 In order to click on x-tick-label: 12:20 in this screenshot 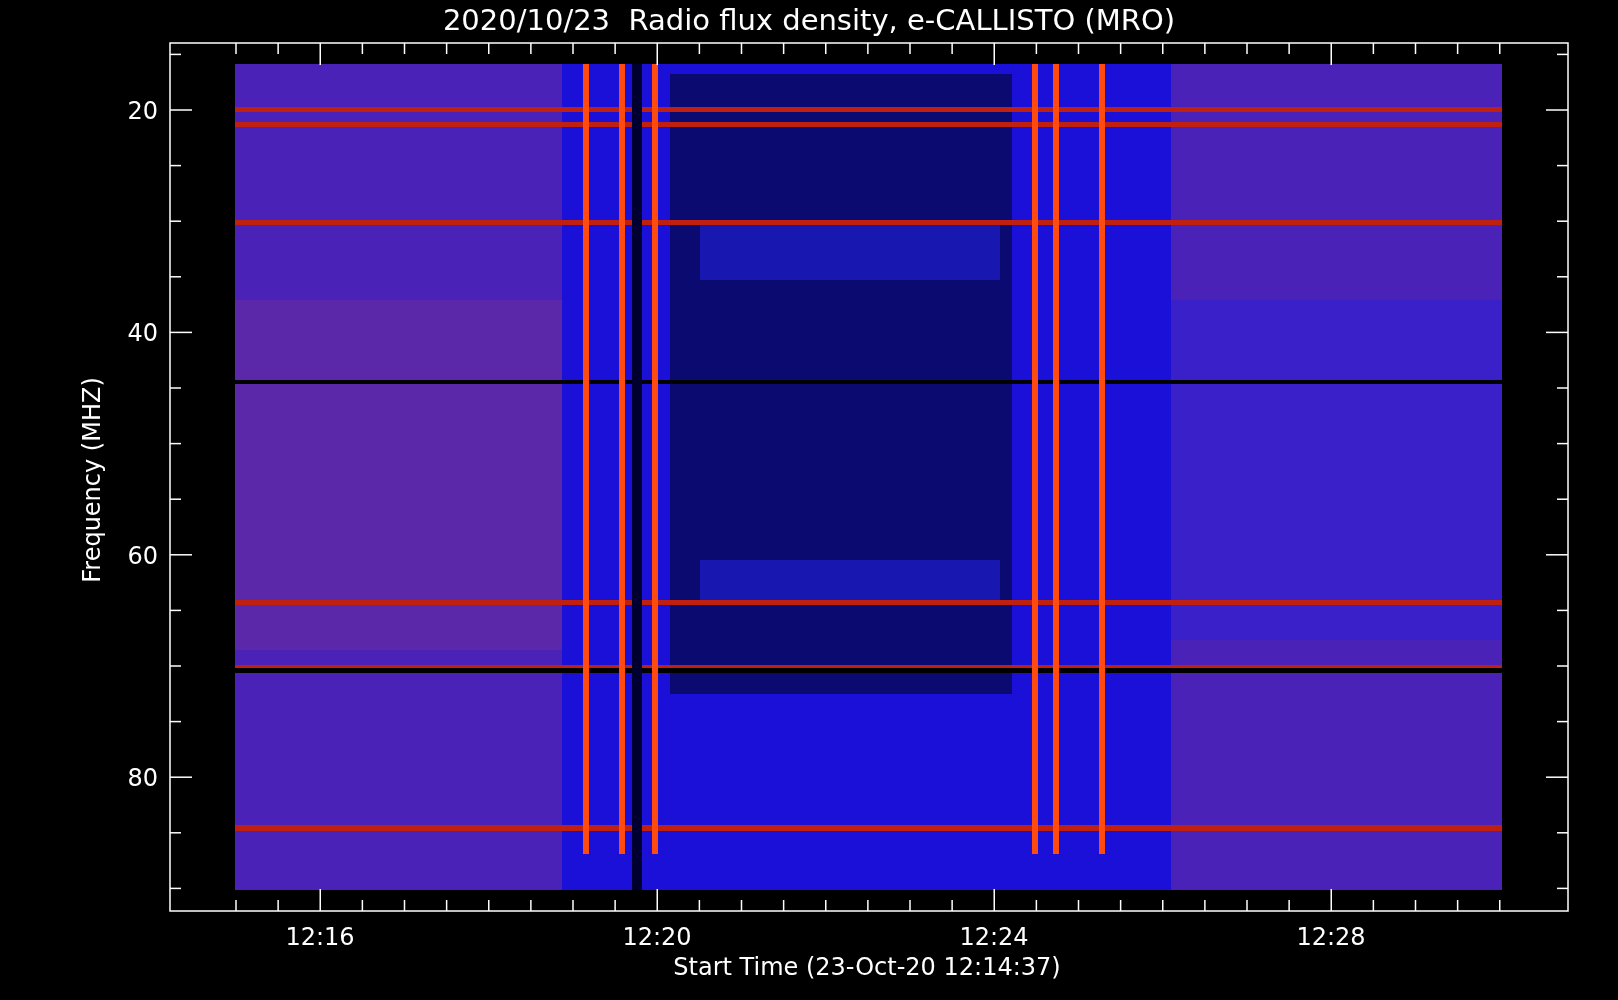, I will do `click(657, 937)`.